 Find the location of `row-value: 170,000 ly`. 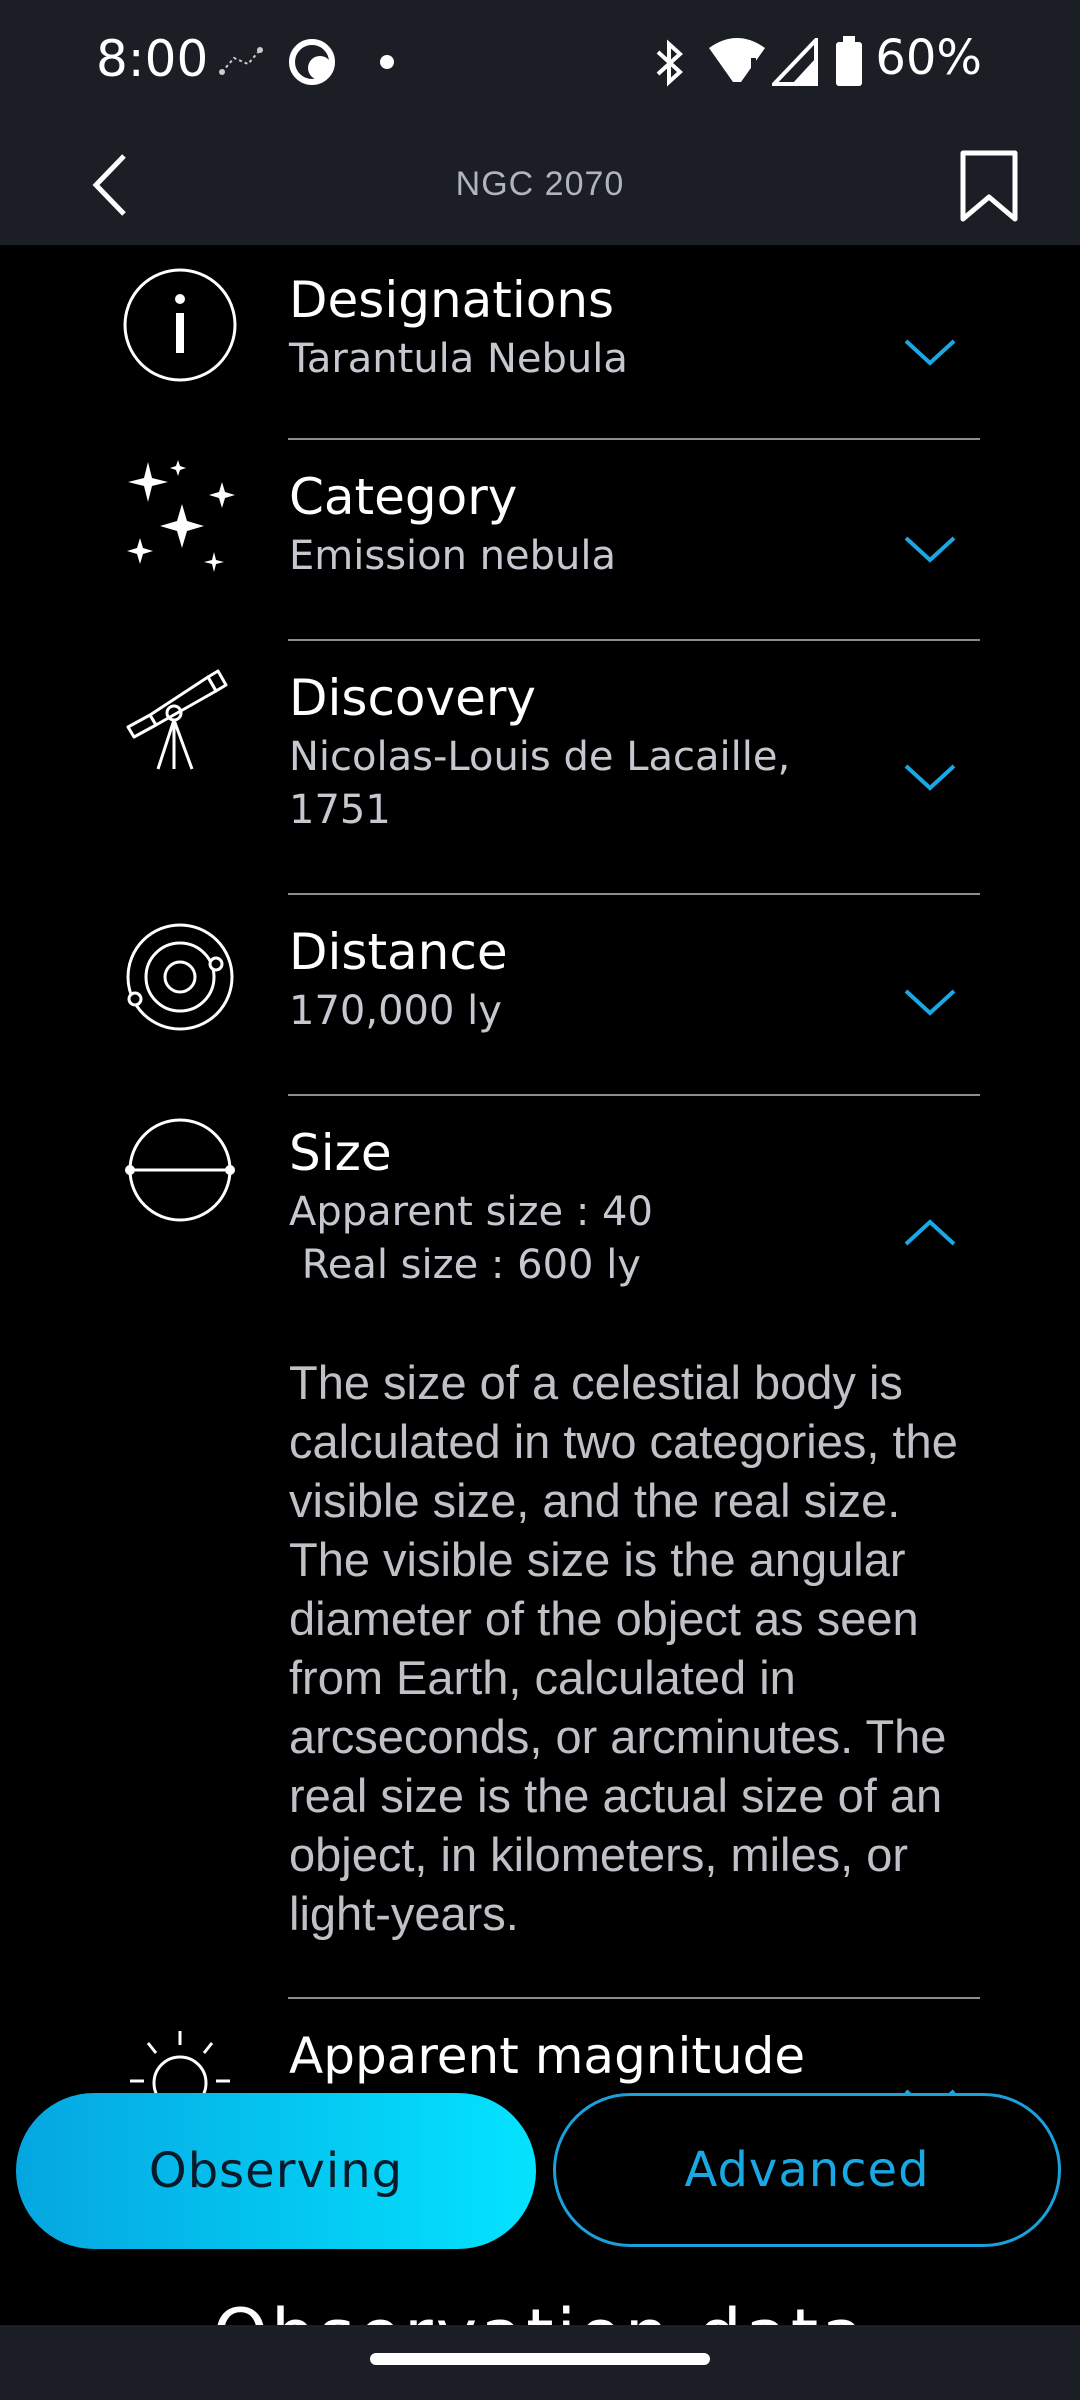

row-value: 170,000 ly is located at coordinates (395, 1011).